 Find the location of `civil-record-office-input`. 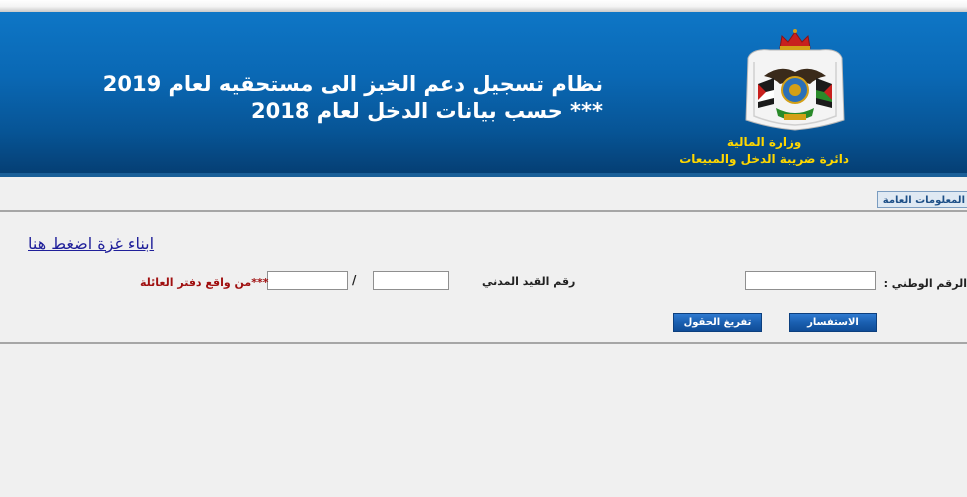

civil-record-office-input is located at coordinates (307, 280).